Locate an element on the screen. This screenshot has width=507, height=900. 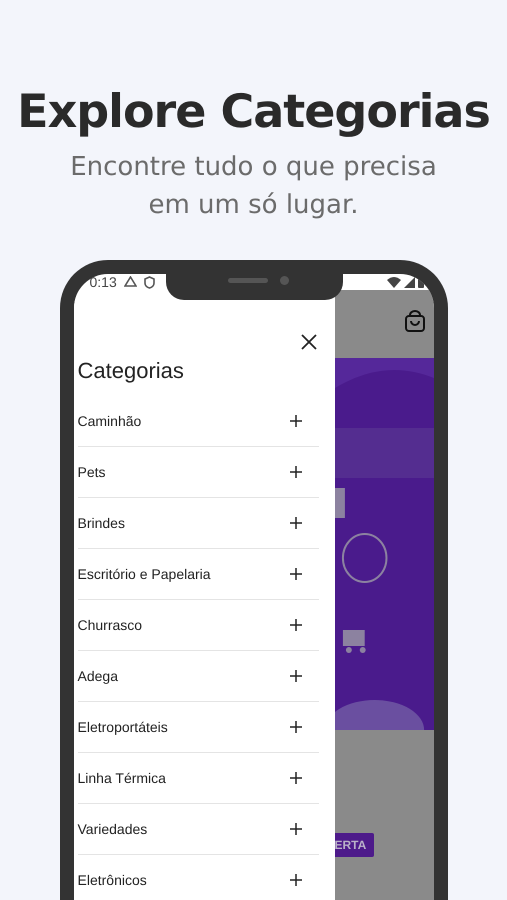
shield-icon is located at coordinates (149, 282).